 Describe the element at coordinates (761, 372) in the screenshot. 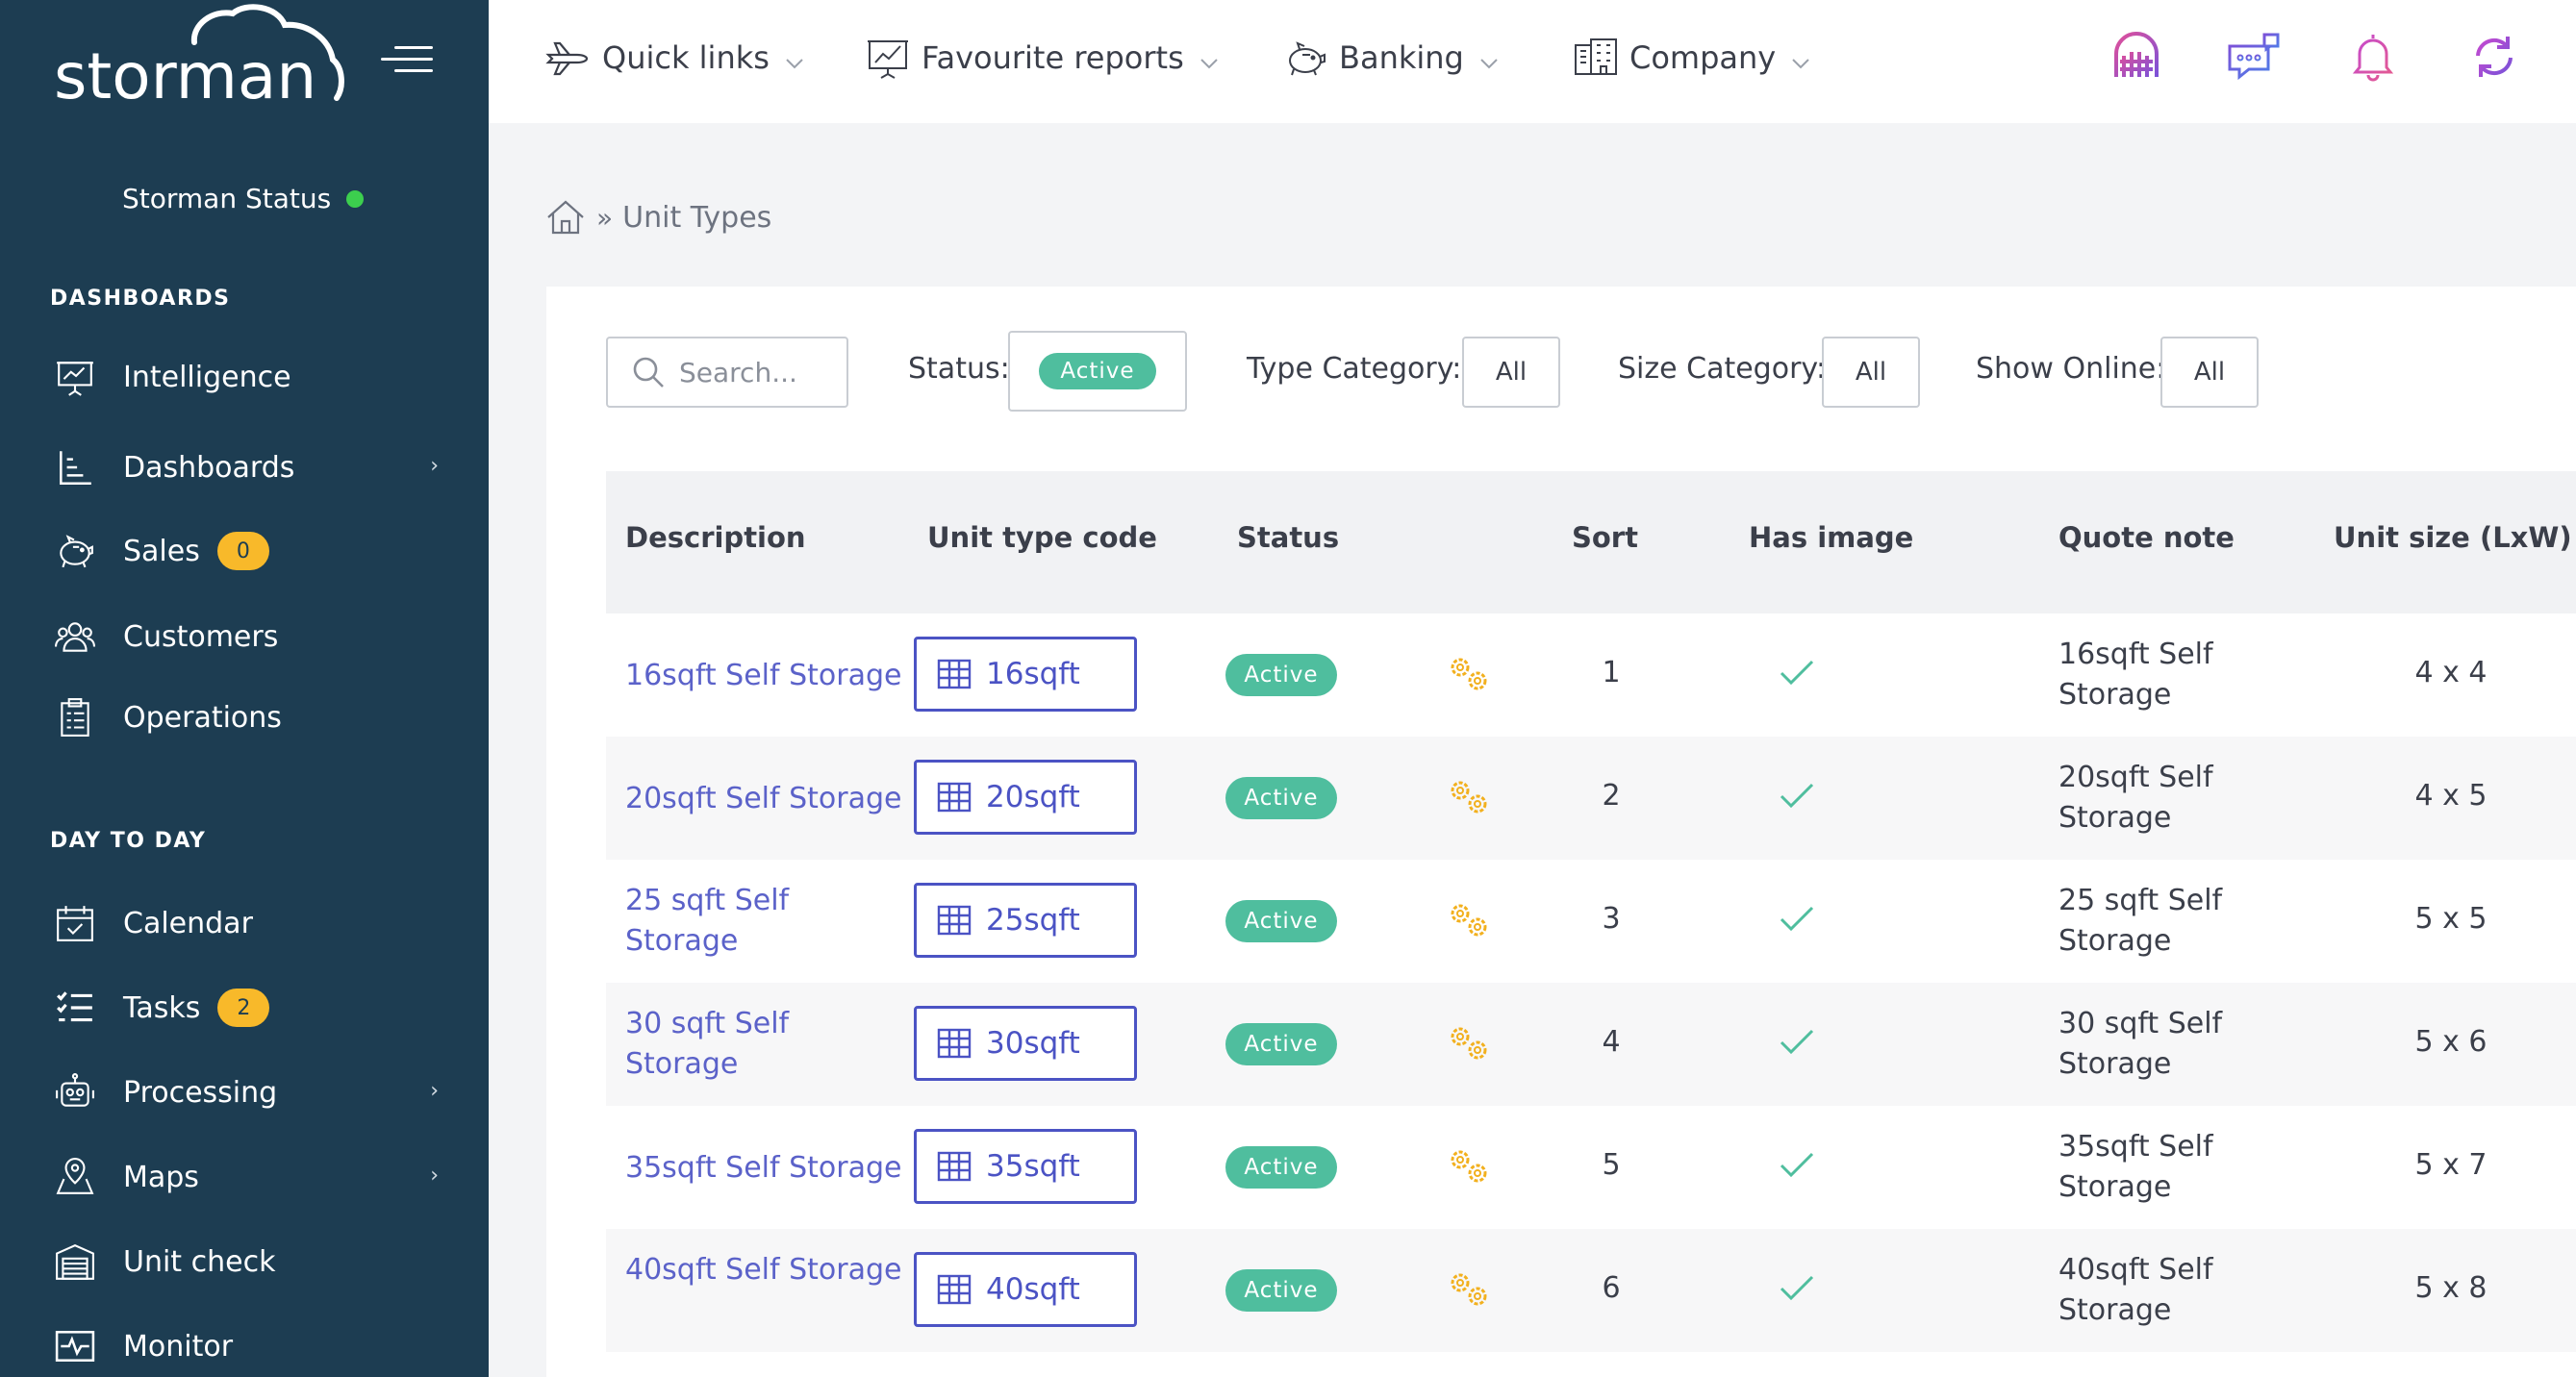

I see `search-input` at that location.